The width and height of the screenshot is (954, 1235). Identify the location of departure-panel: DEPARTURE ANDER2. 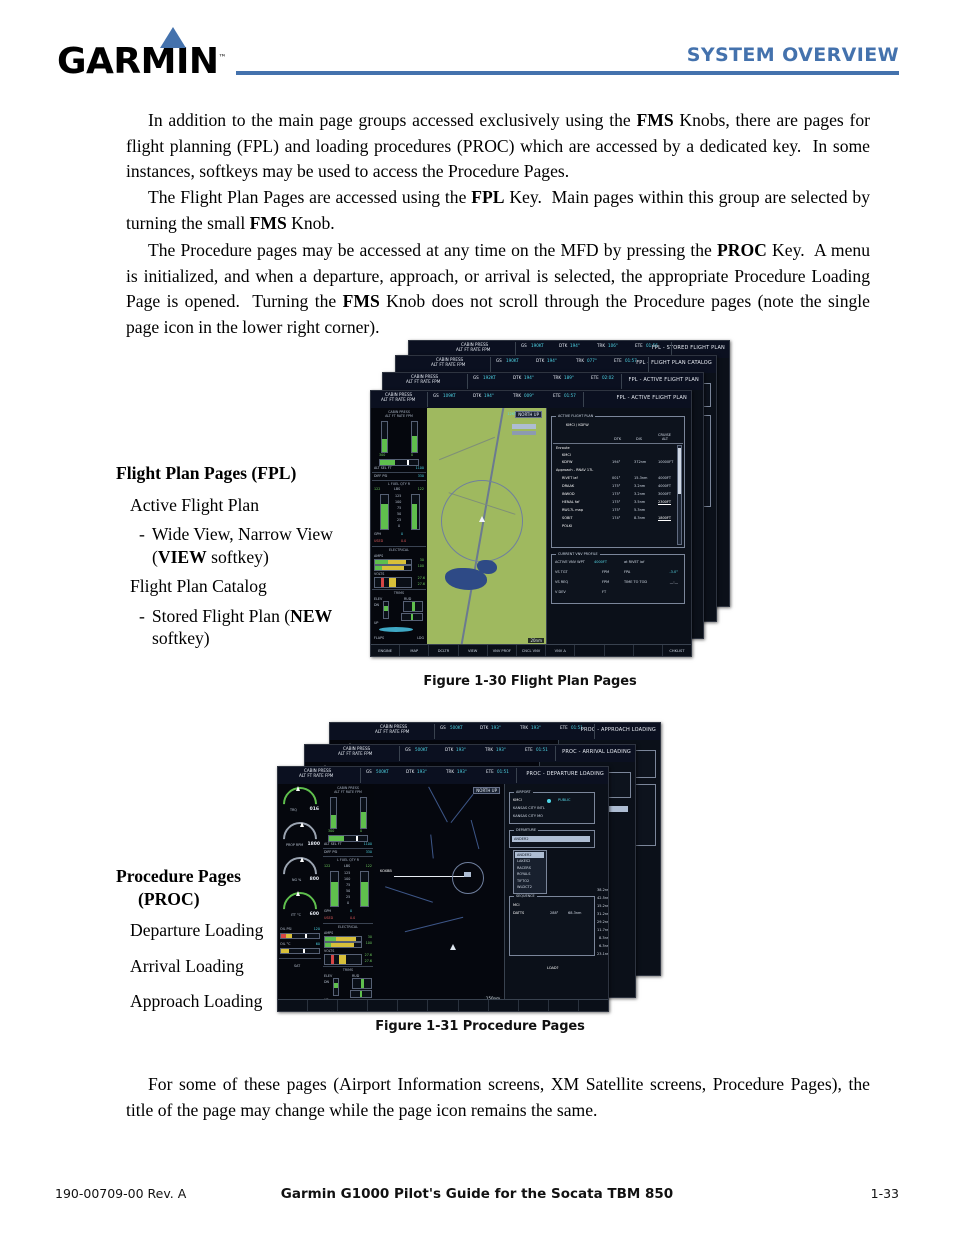
(552, 838).